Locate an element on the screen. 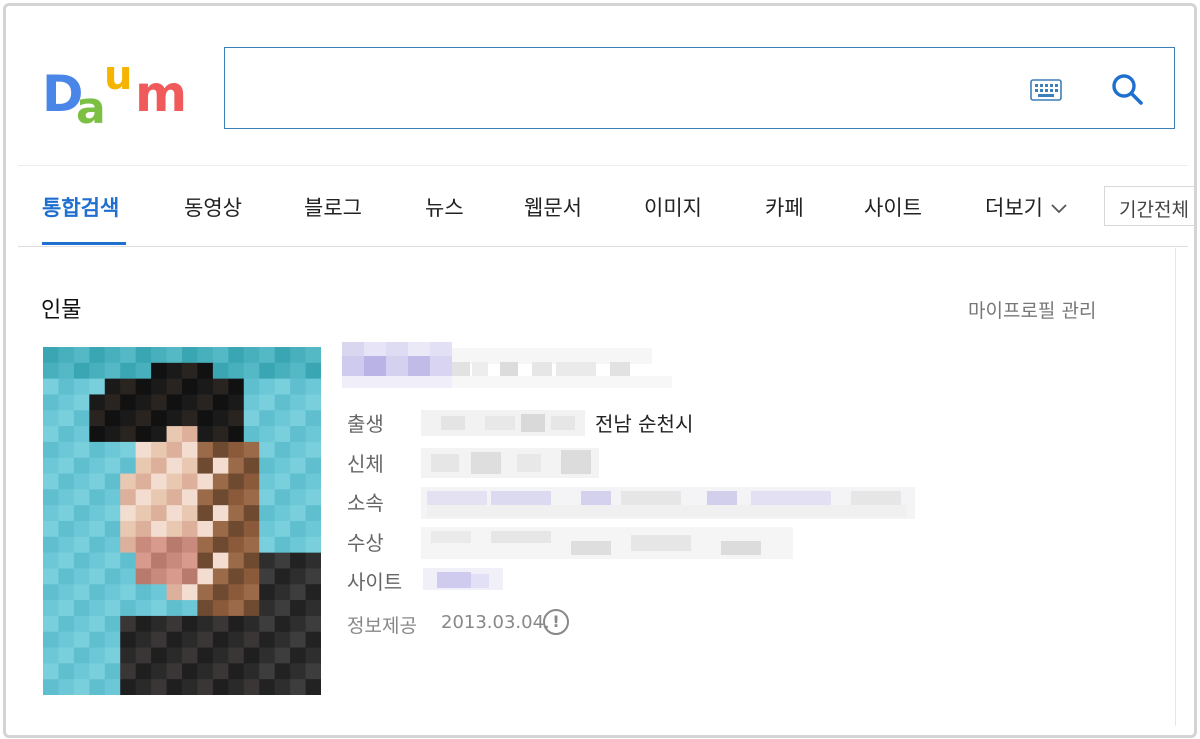  pixelated-portrait is located at coordinates (182, 521).